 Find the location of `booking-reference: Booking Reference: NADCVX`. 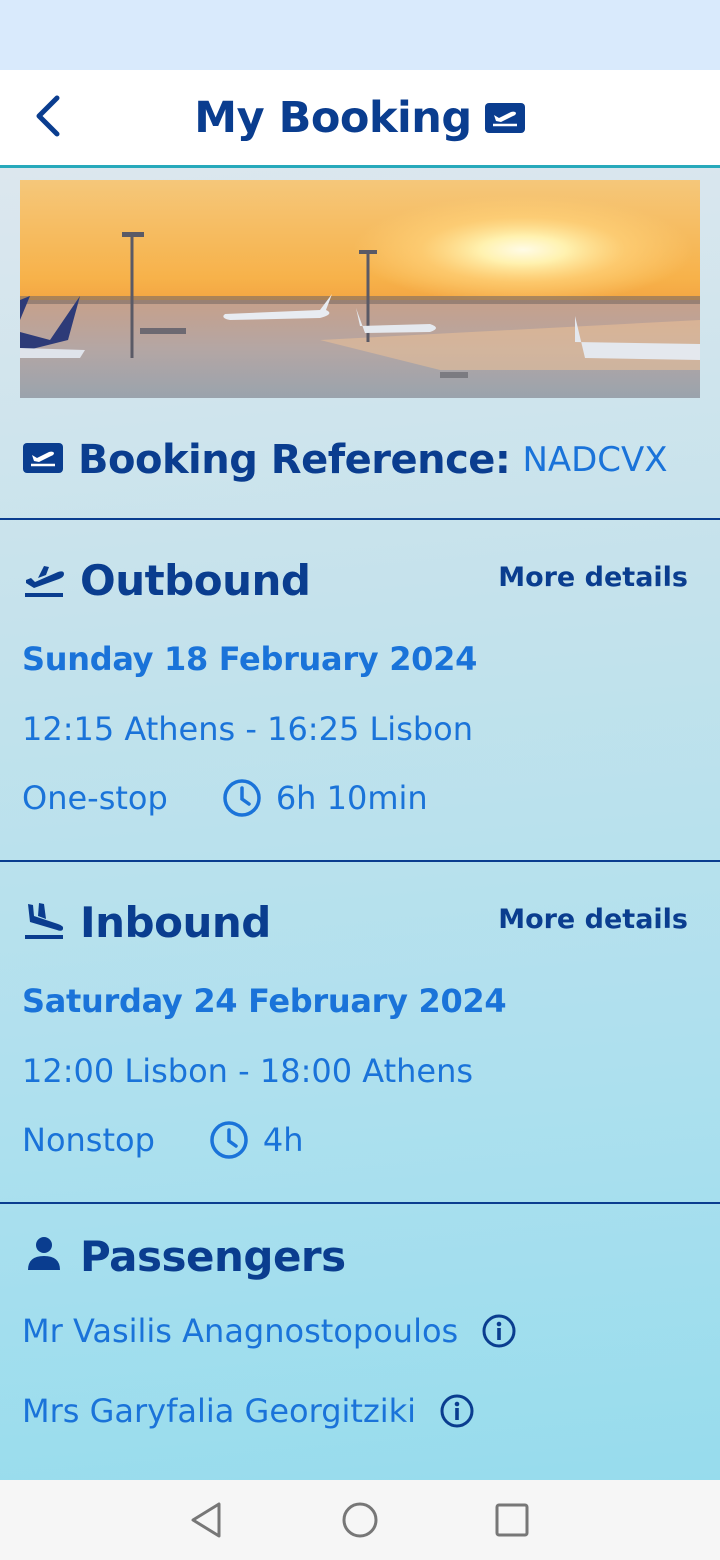

booking-reference: Booking Reference: NADCVX is located at coordinates (345, 460).